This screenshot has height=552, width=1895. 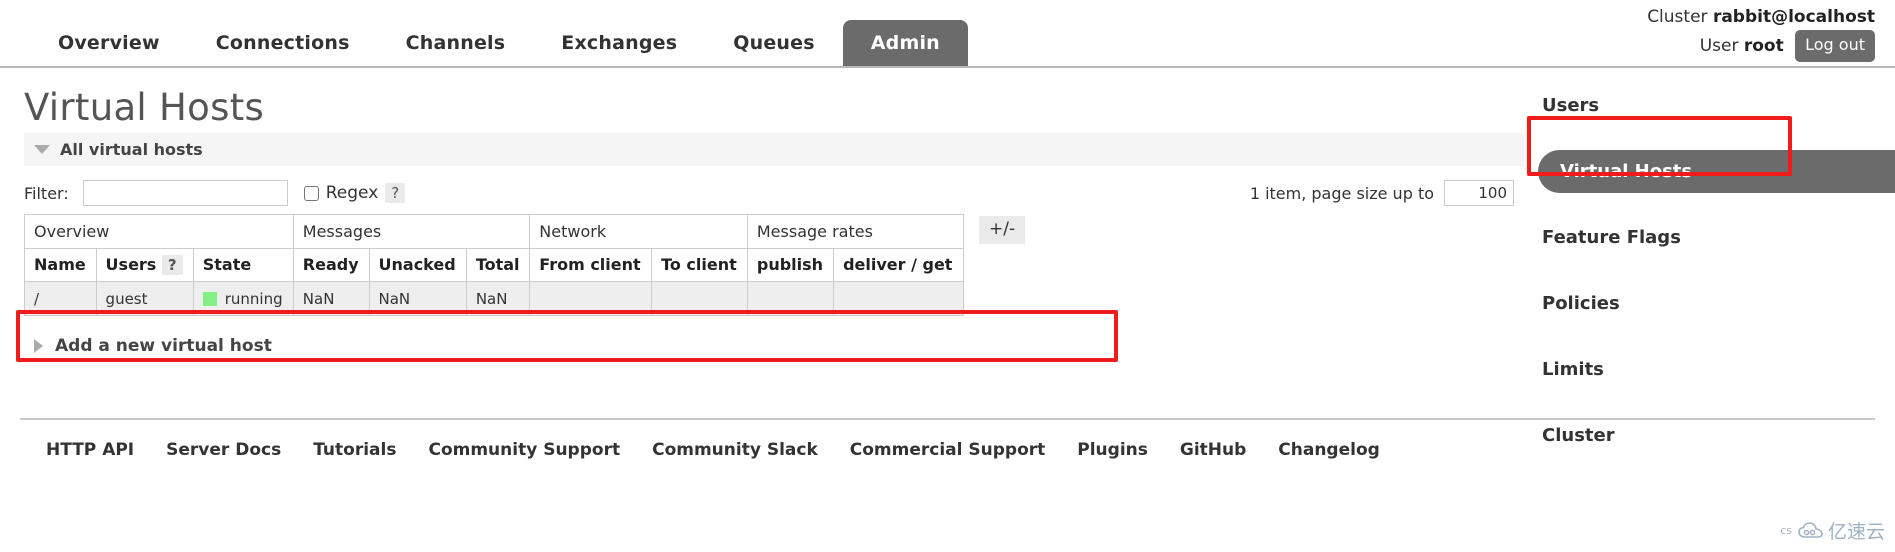 I want to click on chevron-right-icon, so click(x=38, y=346).